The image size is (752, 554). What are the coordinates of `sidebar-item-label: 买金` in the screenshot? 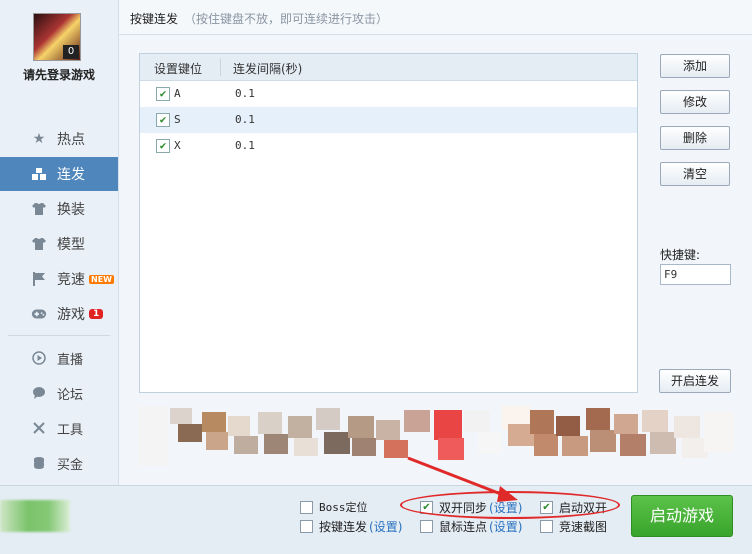 It's located at (70, 465).